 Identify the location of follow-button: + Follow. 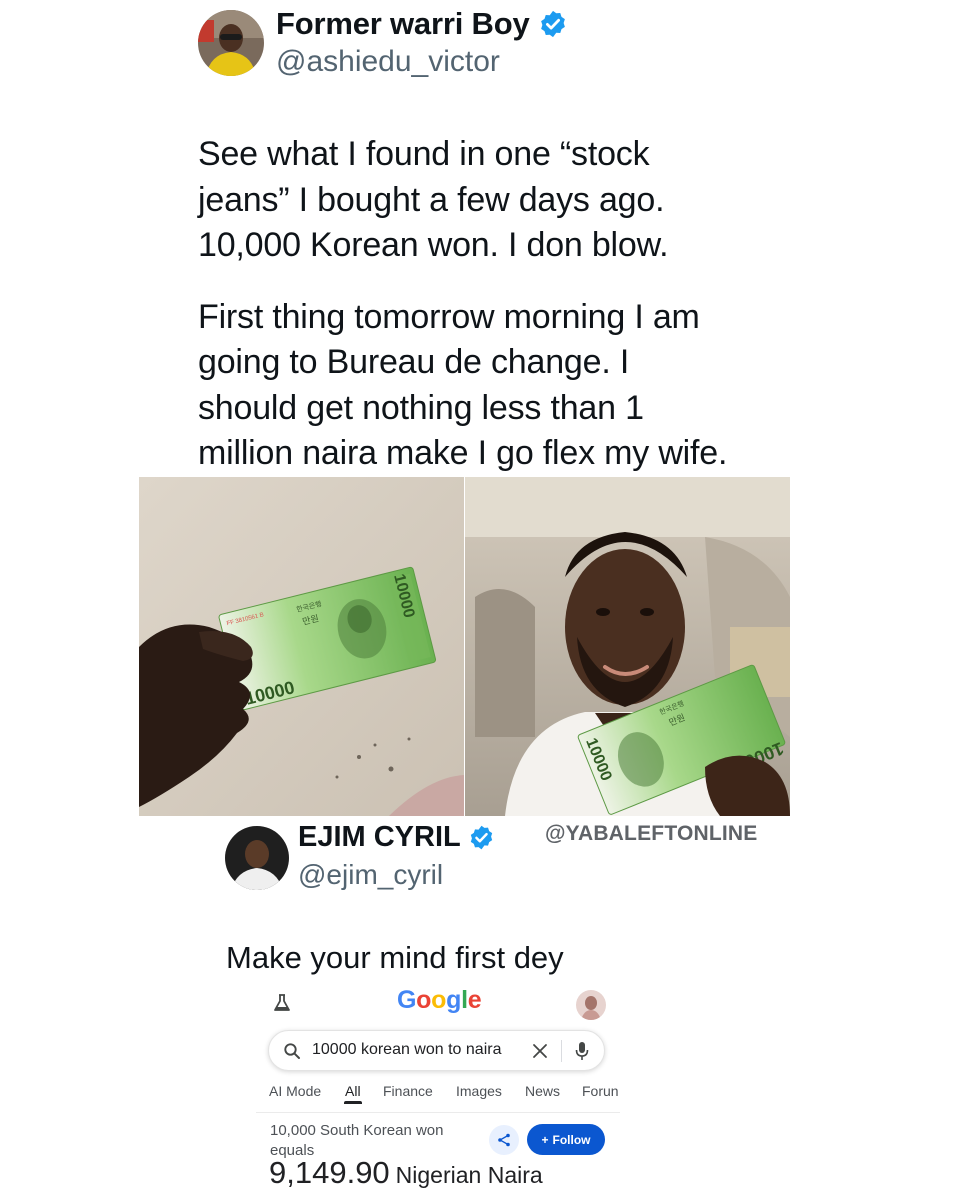
(566, 1139).